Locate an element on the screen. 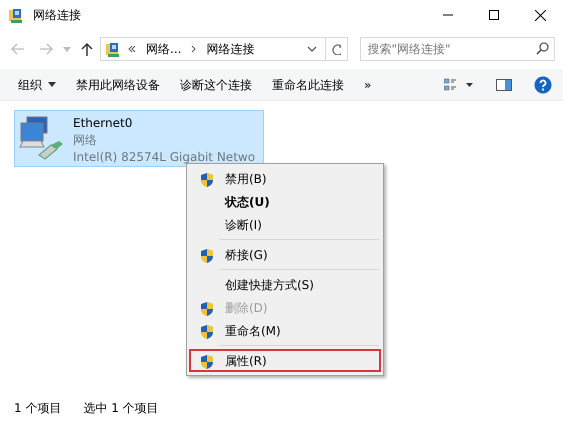 The width and height of the screenshot is (563, 421). search-field: 搜索"网络连接" is located at coordinates (457, 49).